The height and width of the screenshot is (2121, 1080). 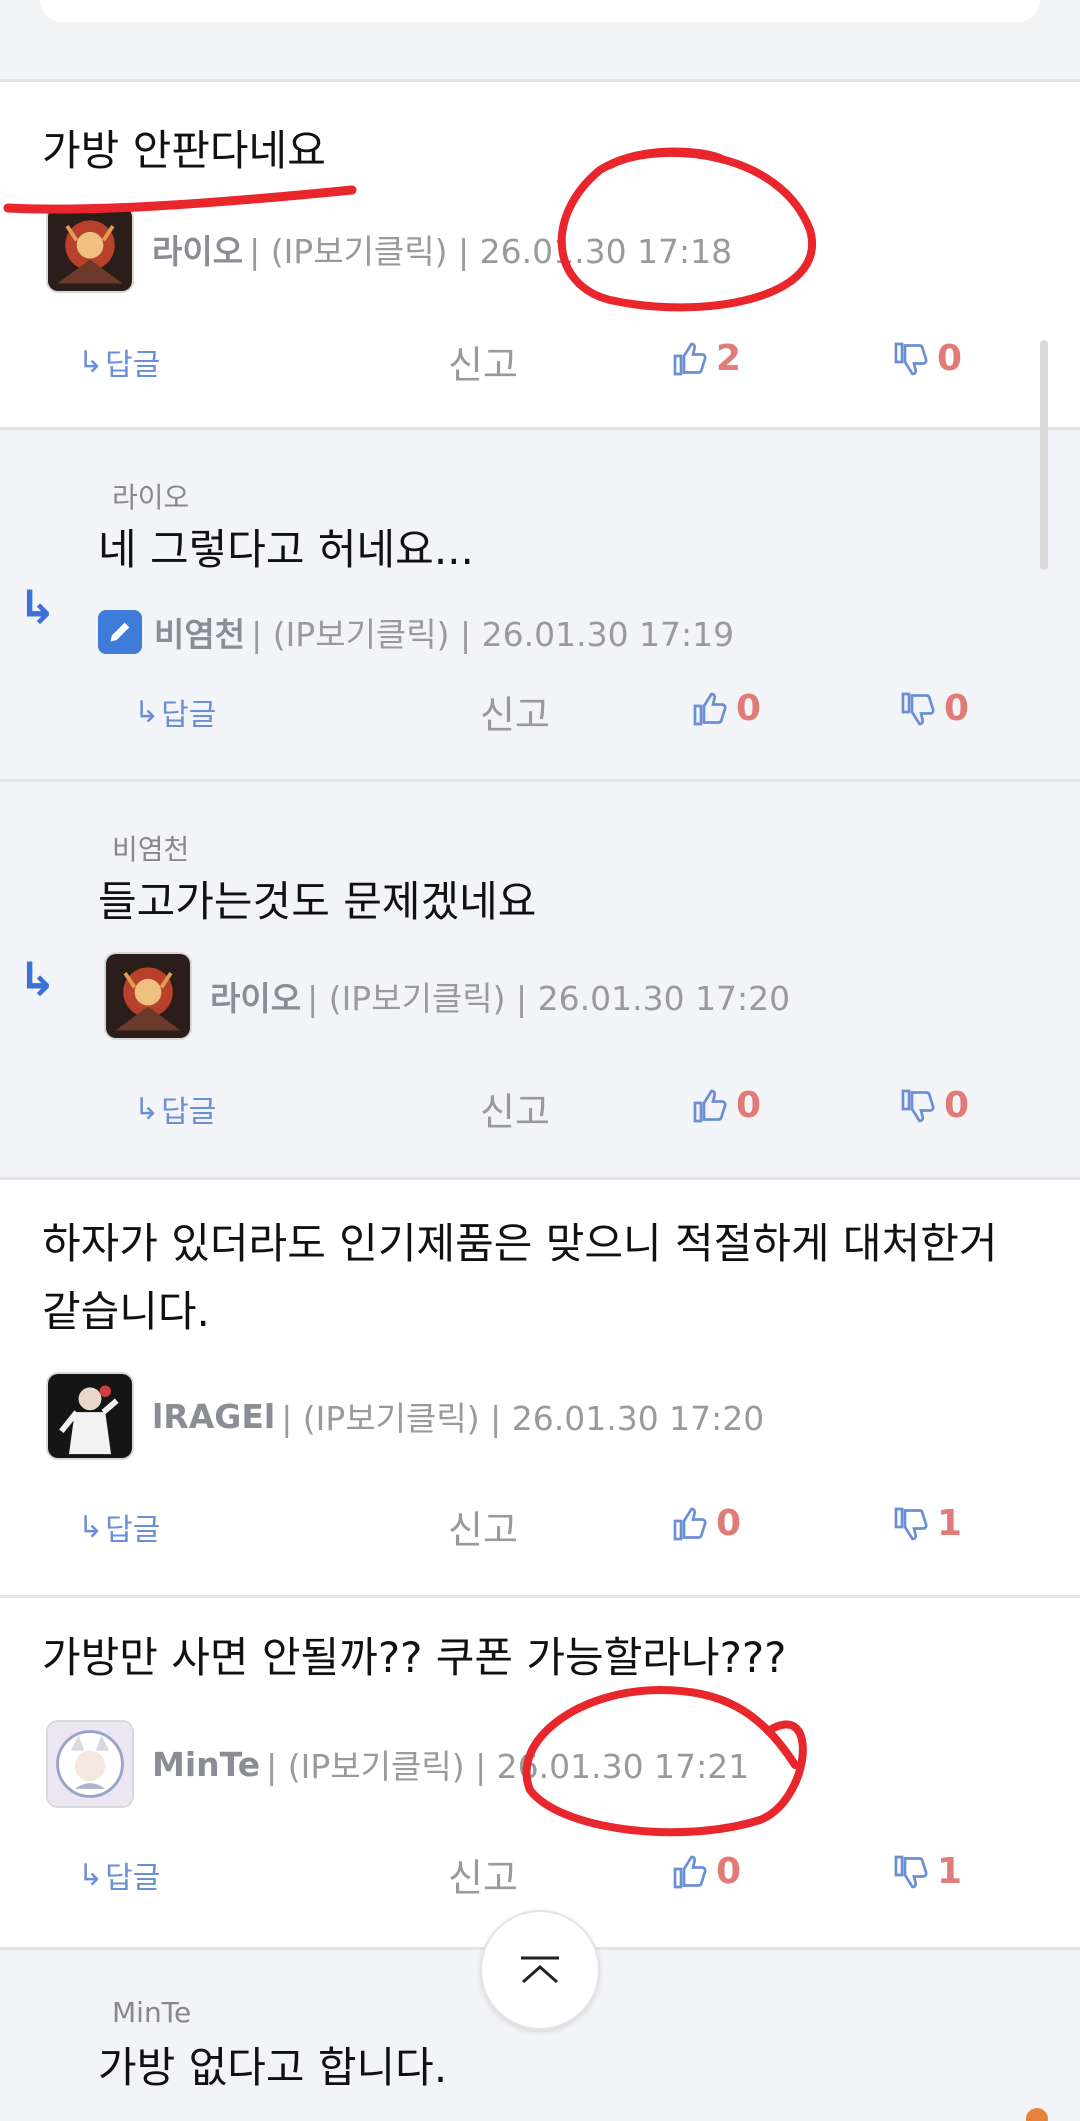 I want to click on comment-meta: lRAGEl | (IP보기클릭) | 26.01.30 17:20, so click(x=405, y=1416).